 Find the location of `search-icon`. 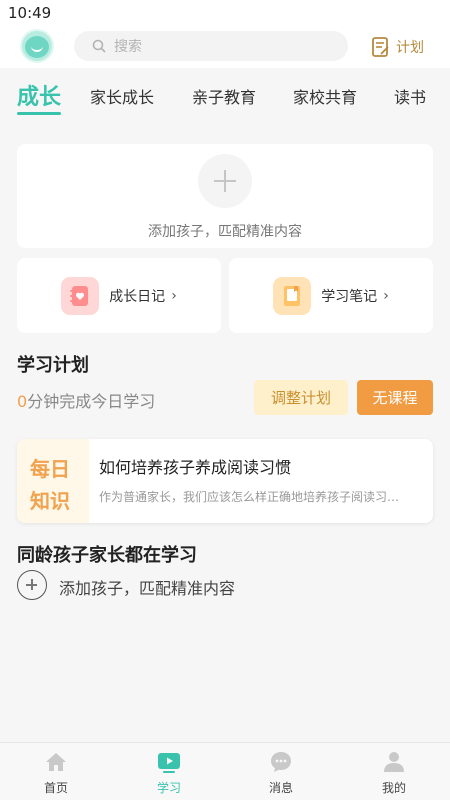

search-icon is located at coordinates (99, 46).